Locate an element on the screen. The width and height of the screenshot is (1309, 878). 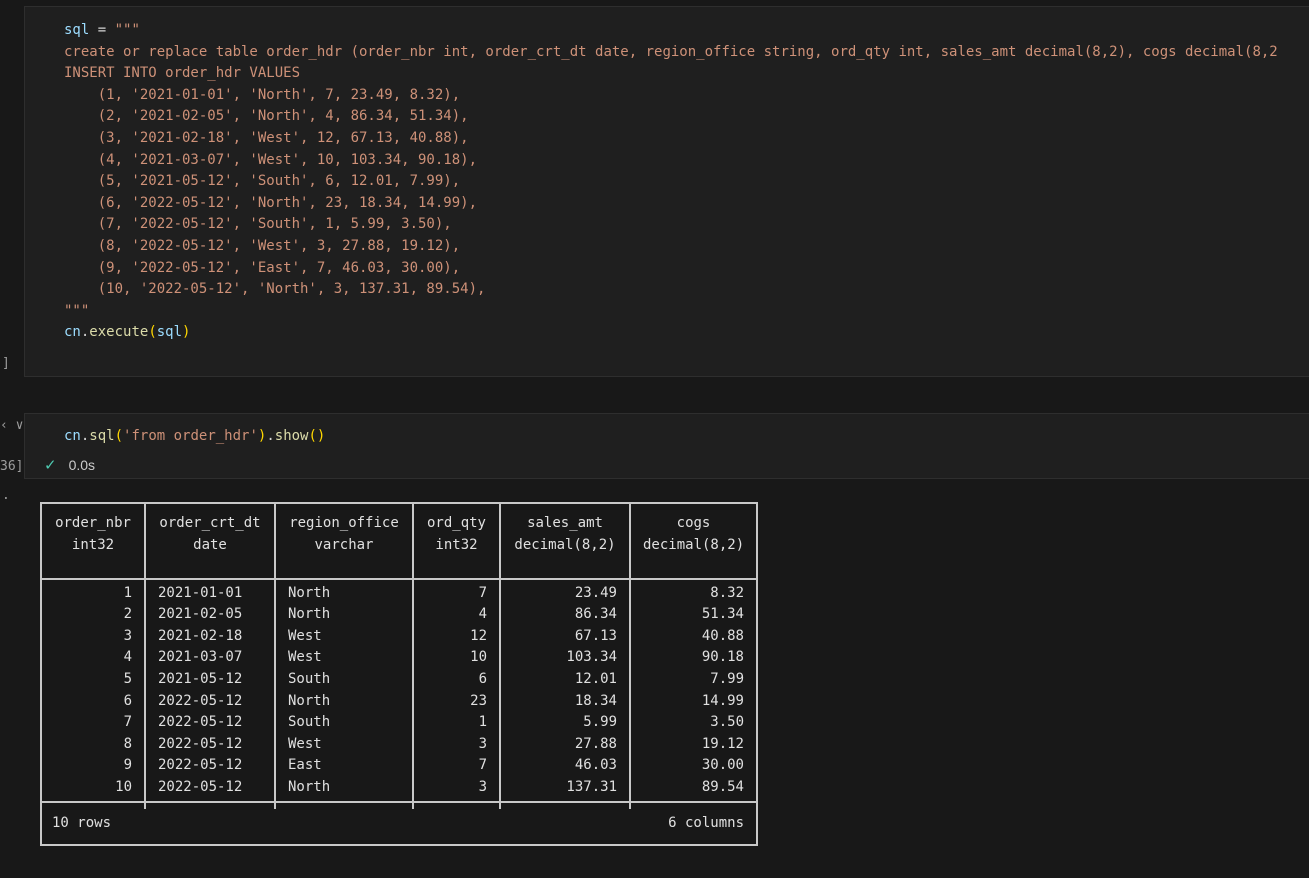
table-cell: 86.34 is located at coordinates (564, 615).